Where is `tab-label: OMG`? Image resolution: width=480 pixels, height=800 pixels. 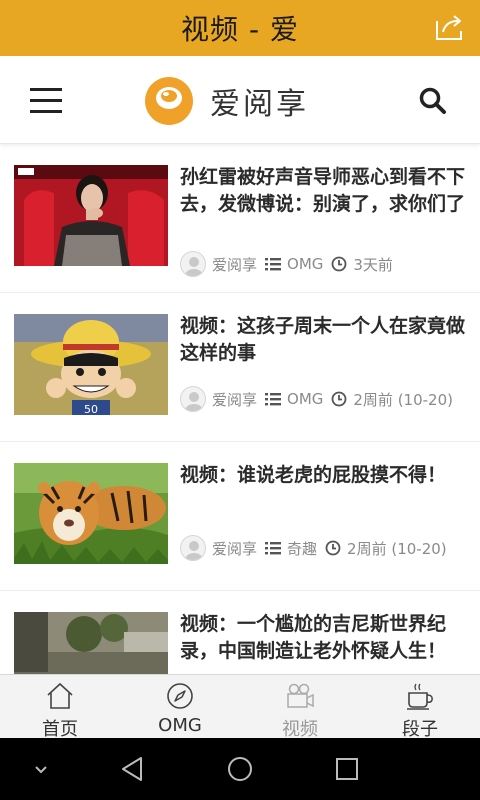 tab-label: OMG is located at coordinates (180, 725).